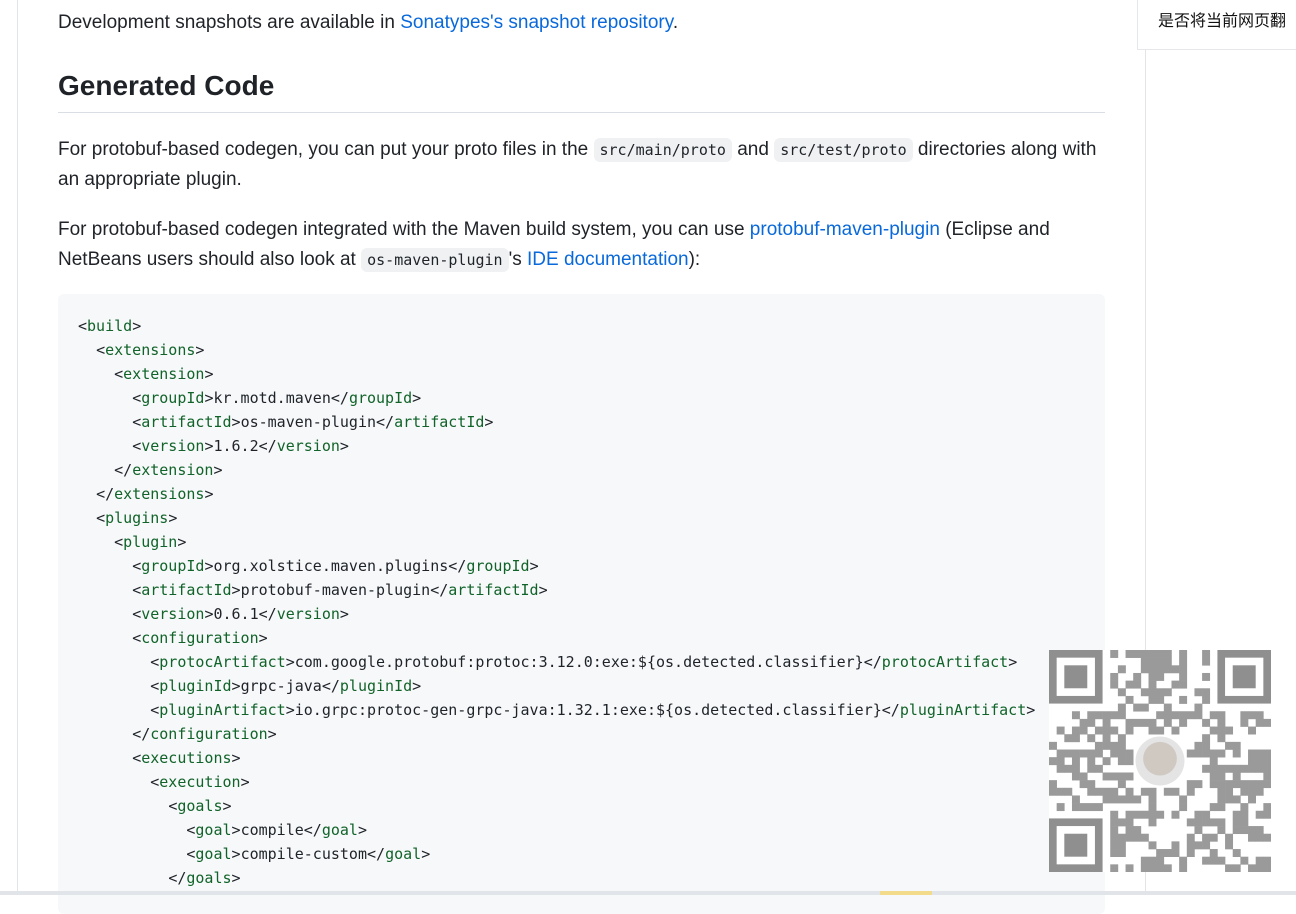 The width and height of the screenshot is (1296, 914). Describe the element at coordinates (648, 893) in the screenshot. I see `bottom-scroll-bar` at that location.